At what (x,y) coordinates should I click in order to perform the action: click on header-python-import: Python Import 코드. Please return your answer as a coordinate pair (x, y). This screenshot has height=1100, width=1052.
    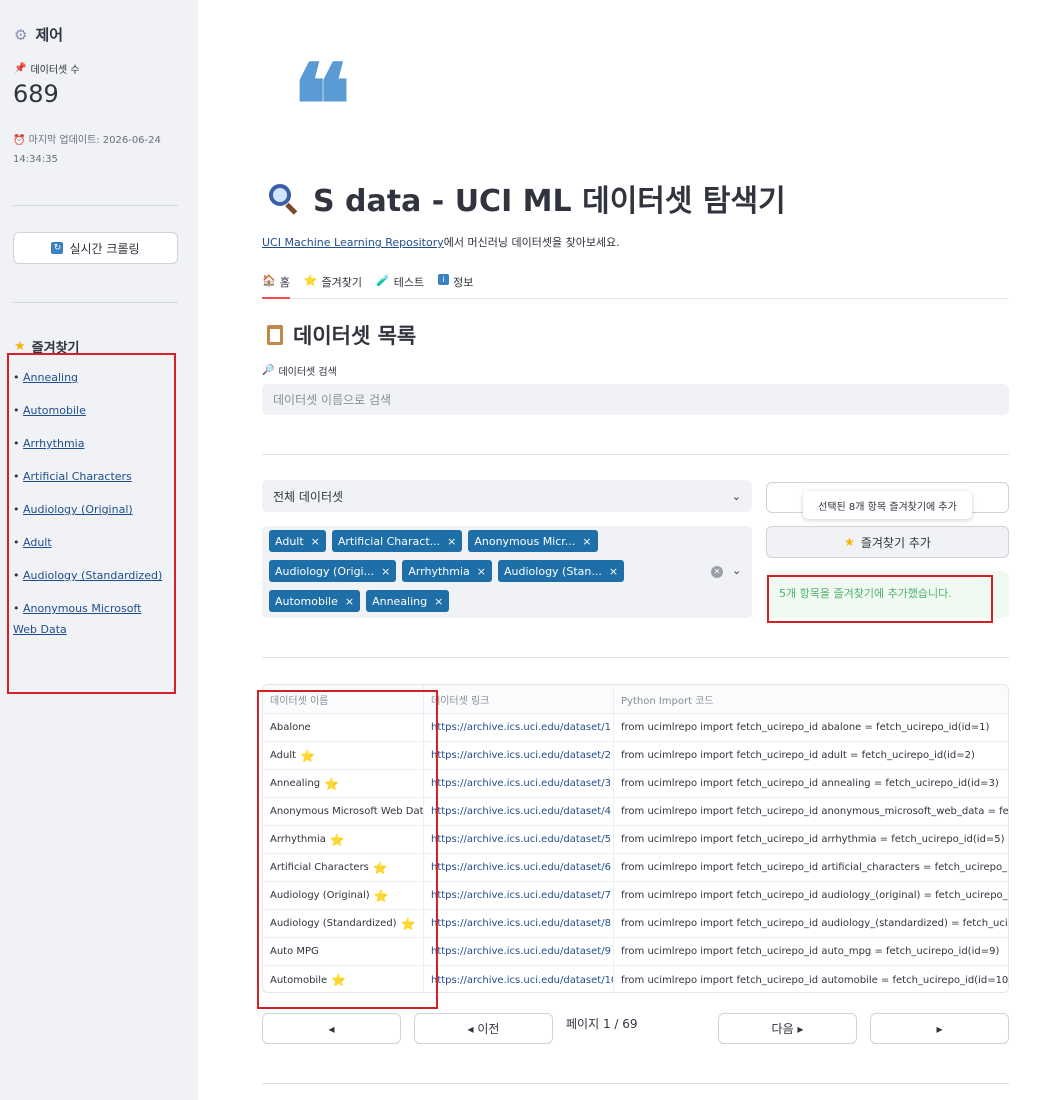
    Looking at the image, I should click on (811, 699).